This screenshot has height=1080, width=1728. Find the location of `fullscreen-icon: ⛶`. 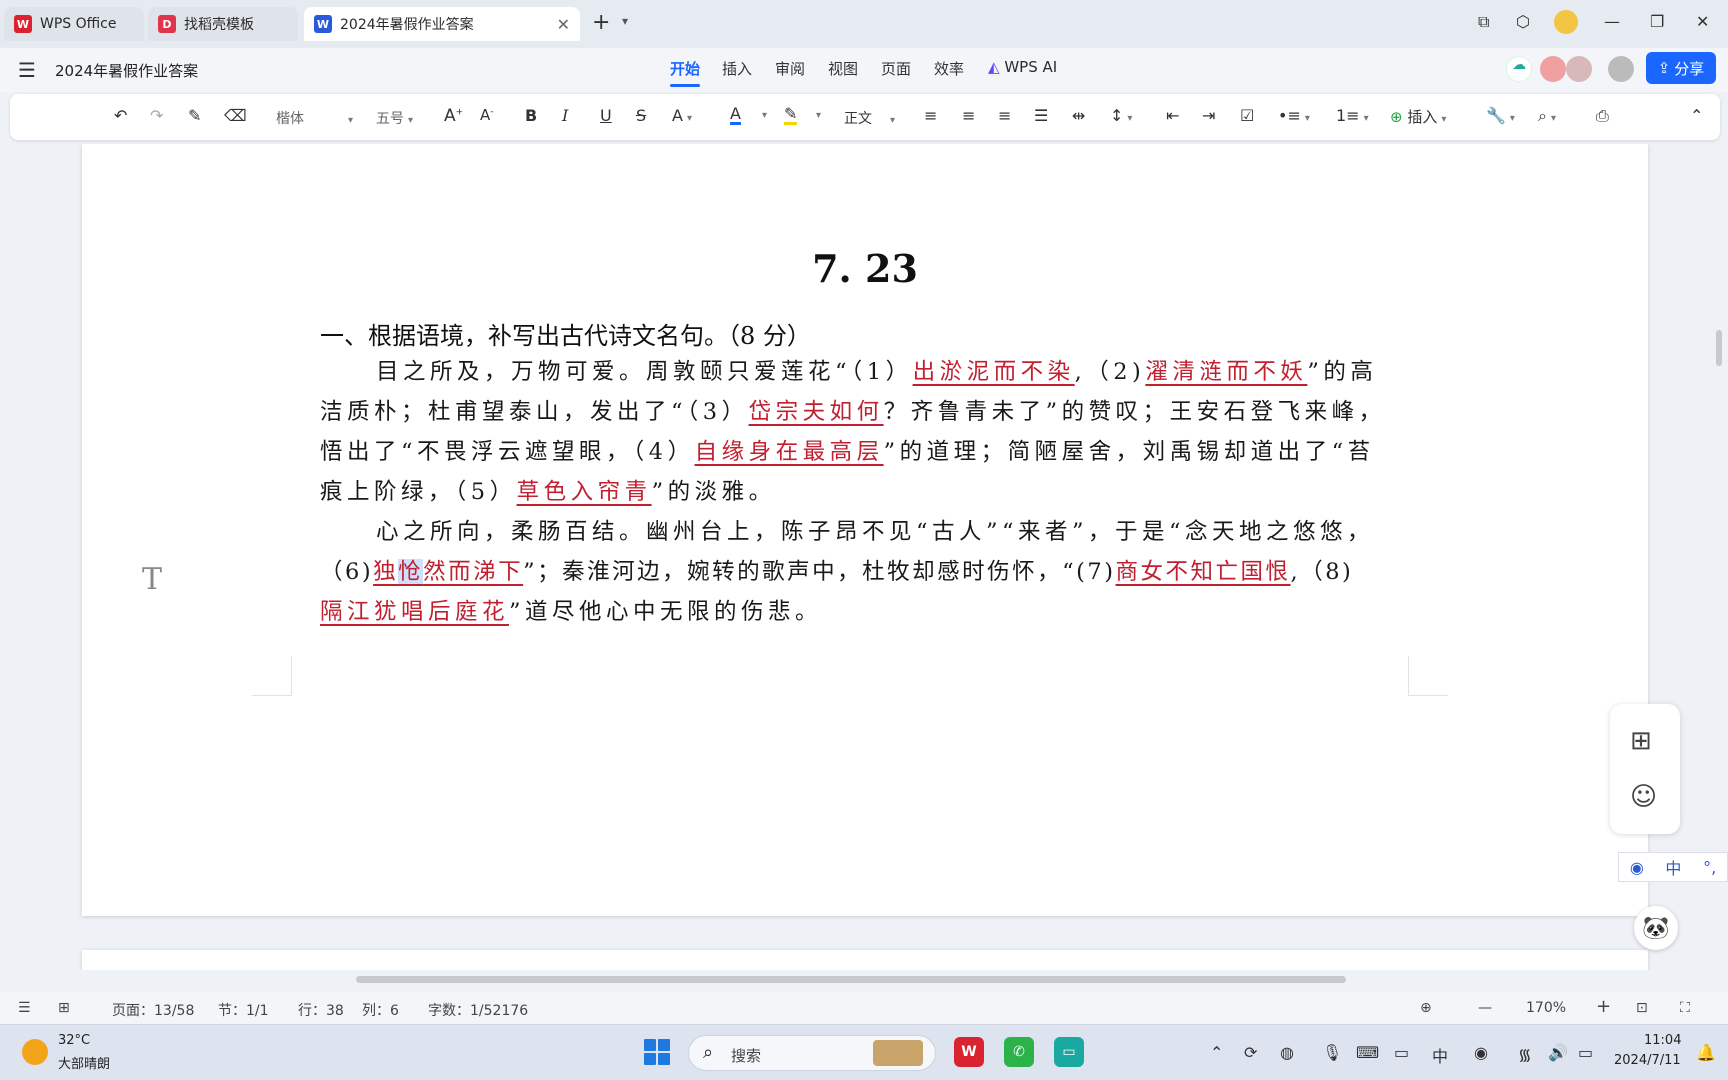

fullscreen-icon: ⛶ is located at coordinates (1685, 1008).